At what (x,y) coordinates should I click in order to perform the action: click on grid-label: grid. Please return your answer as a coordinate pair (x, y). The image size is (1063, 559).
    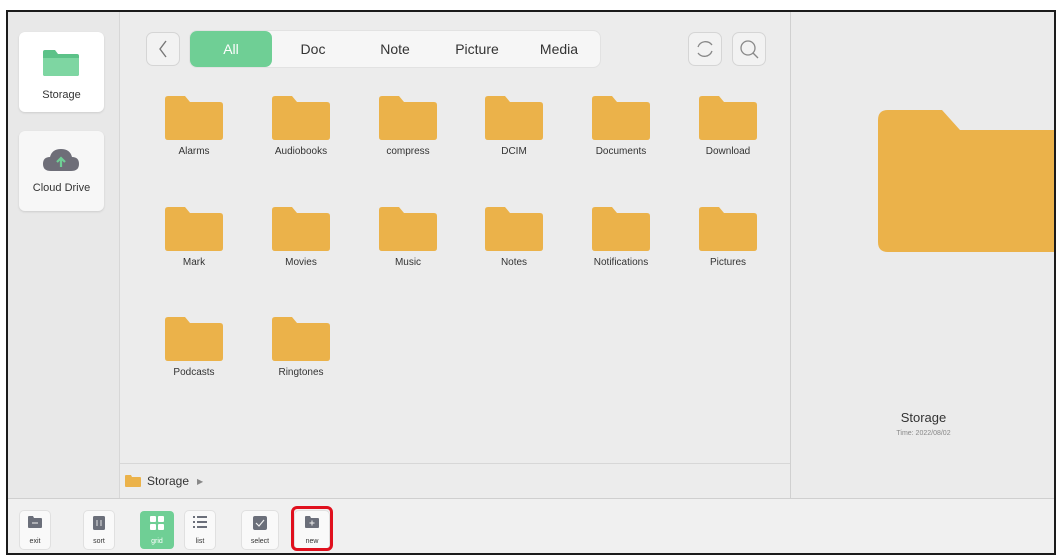
    Looking at the image, I should click on (157, 541).